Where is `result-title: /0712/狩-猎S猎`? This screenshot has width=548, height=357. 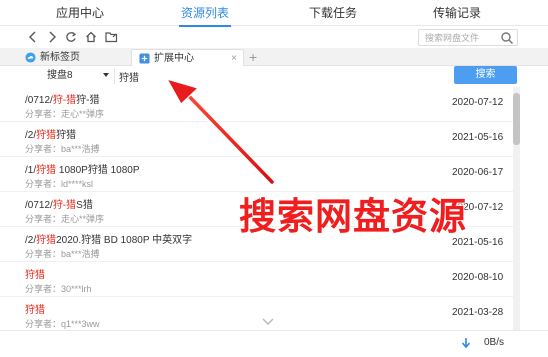
result-title: /0712/狩-猎S猎 is located at coordinates (59, 203).